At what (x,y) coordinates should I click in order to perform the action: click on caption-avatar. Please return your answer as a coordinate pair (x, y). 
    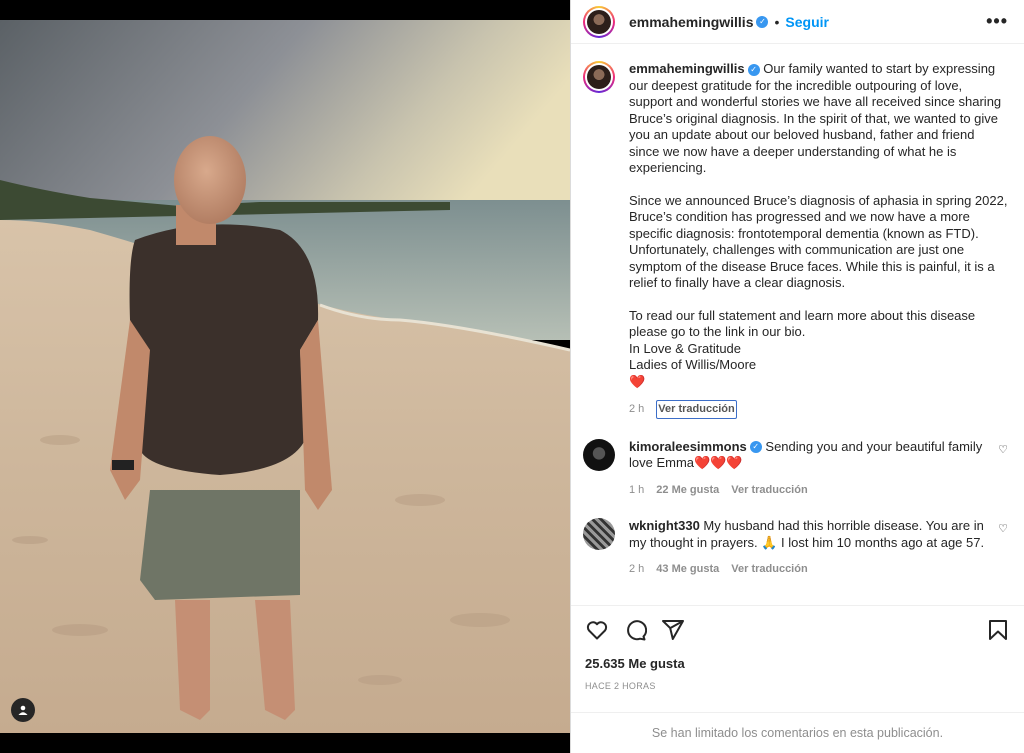
    Looking at the image, I should click on (599, 77).